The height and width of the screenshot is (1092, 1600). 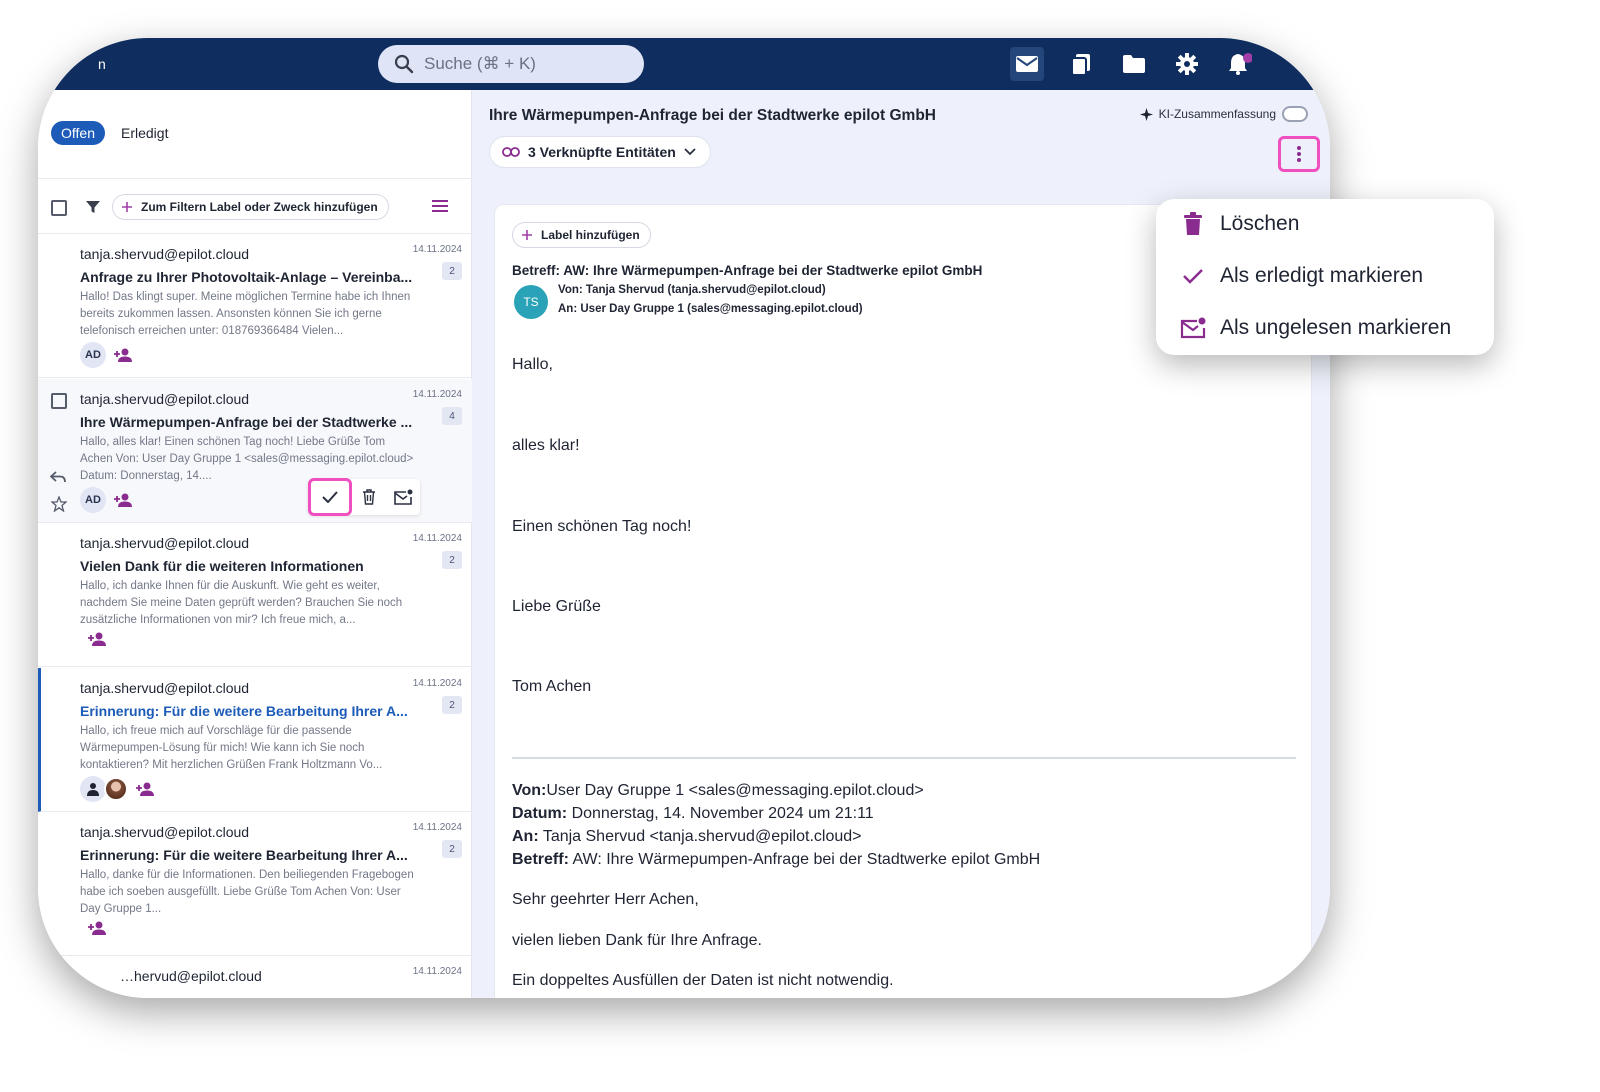 I want to click on menu-item-delete: Löschen, so click(x=1239, y=224).